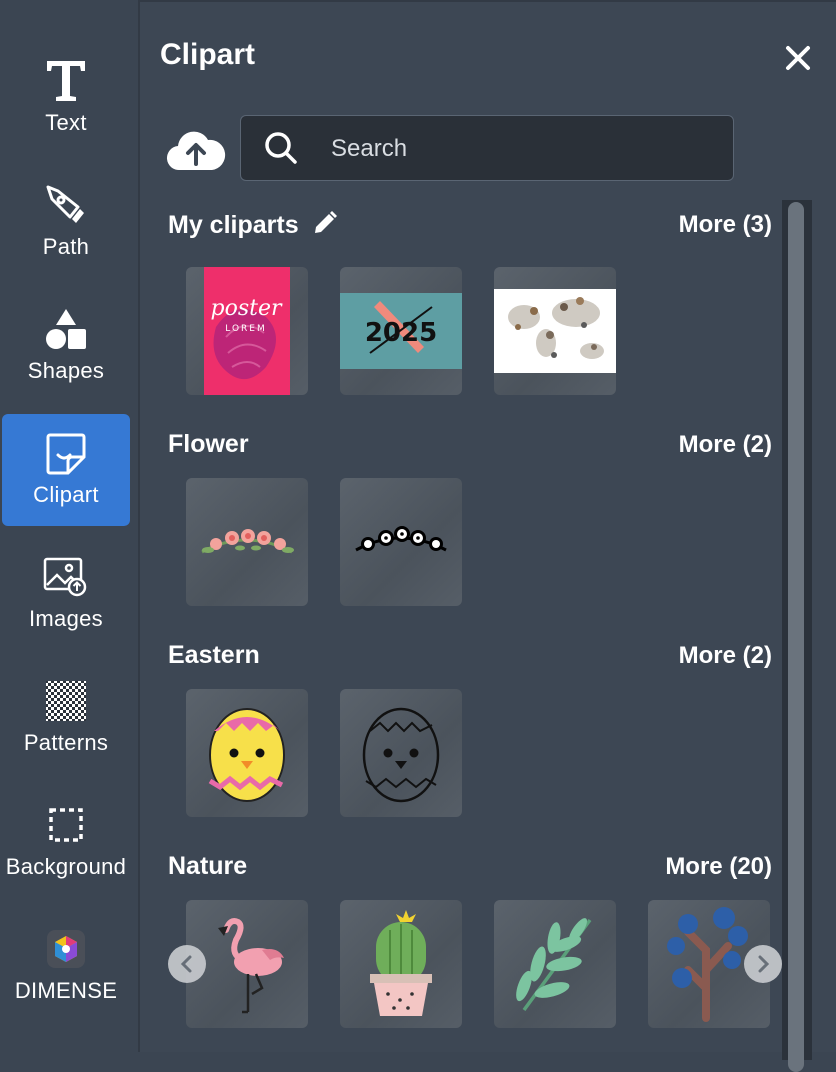 The height and width of the screenshot is (1072, 836). I want to click on poster-word: poster, so click(247, 308).